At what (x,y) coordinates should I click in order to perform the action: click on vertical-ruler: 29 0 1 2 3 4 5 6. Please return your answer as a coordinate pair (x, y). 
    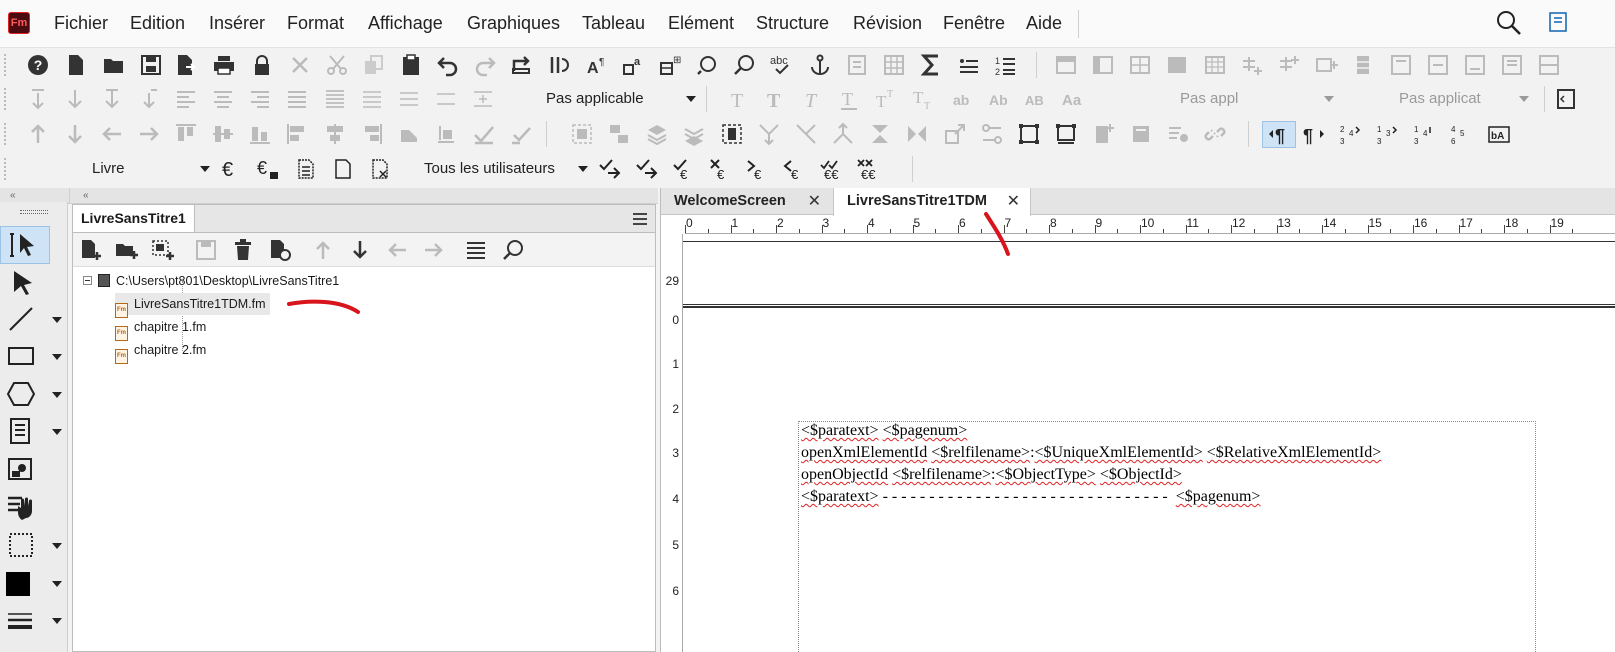
    Looking at the image, I should click on (672, 443).